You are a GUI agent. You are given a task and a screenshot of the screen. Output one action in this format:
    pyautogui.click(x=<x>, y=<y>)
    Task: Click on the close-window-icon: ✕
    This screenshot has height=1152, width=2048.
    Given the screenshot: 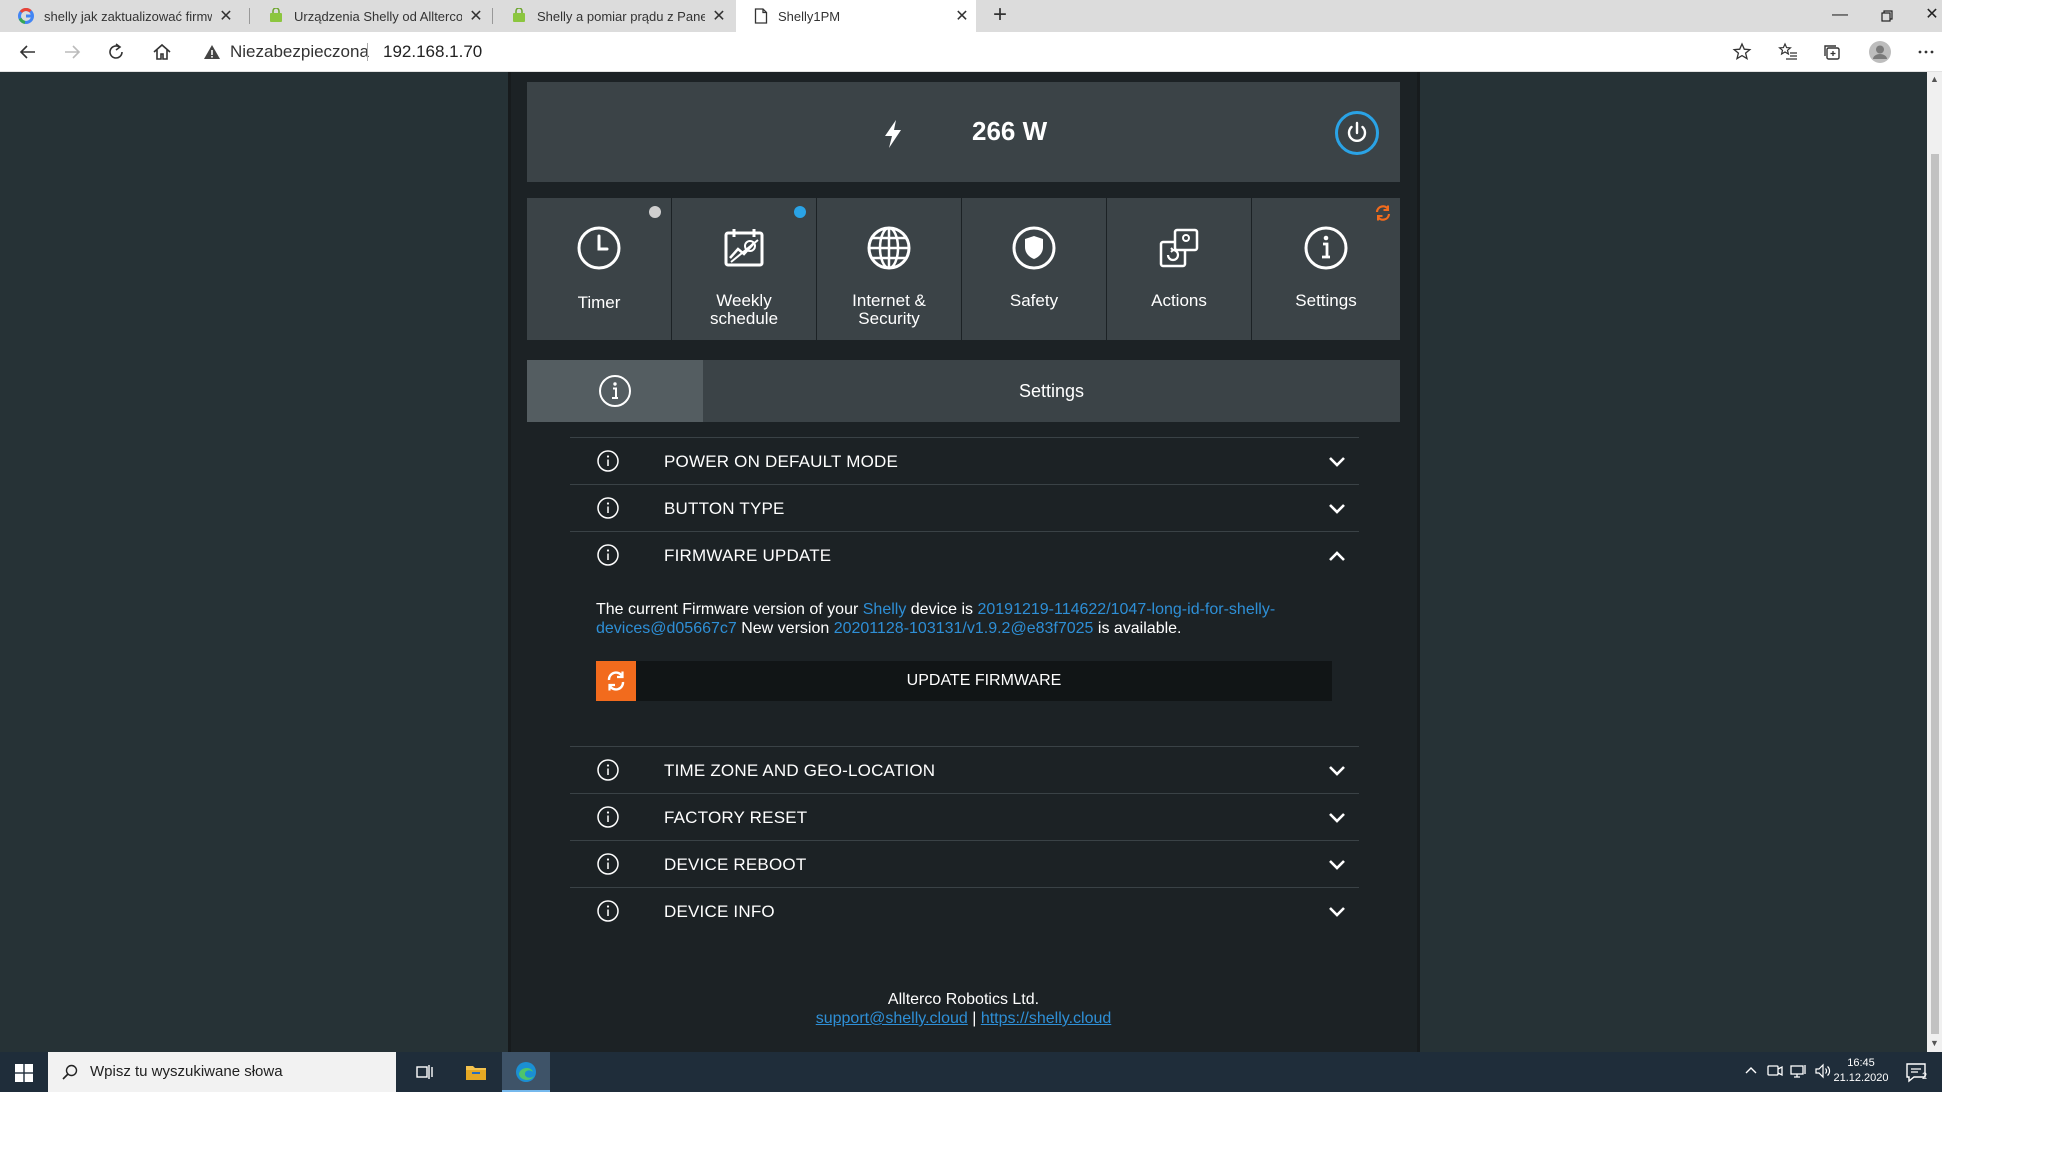 What is the action you would take?
    pyautogui.click(x=1932, y=16)
    